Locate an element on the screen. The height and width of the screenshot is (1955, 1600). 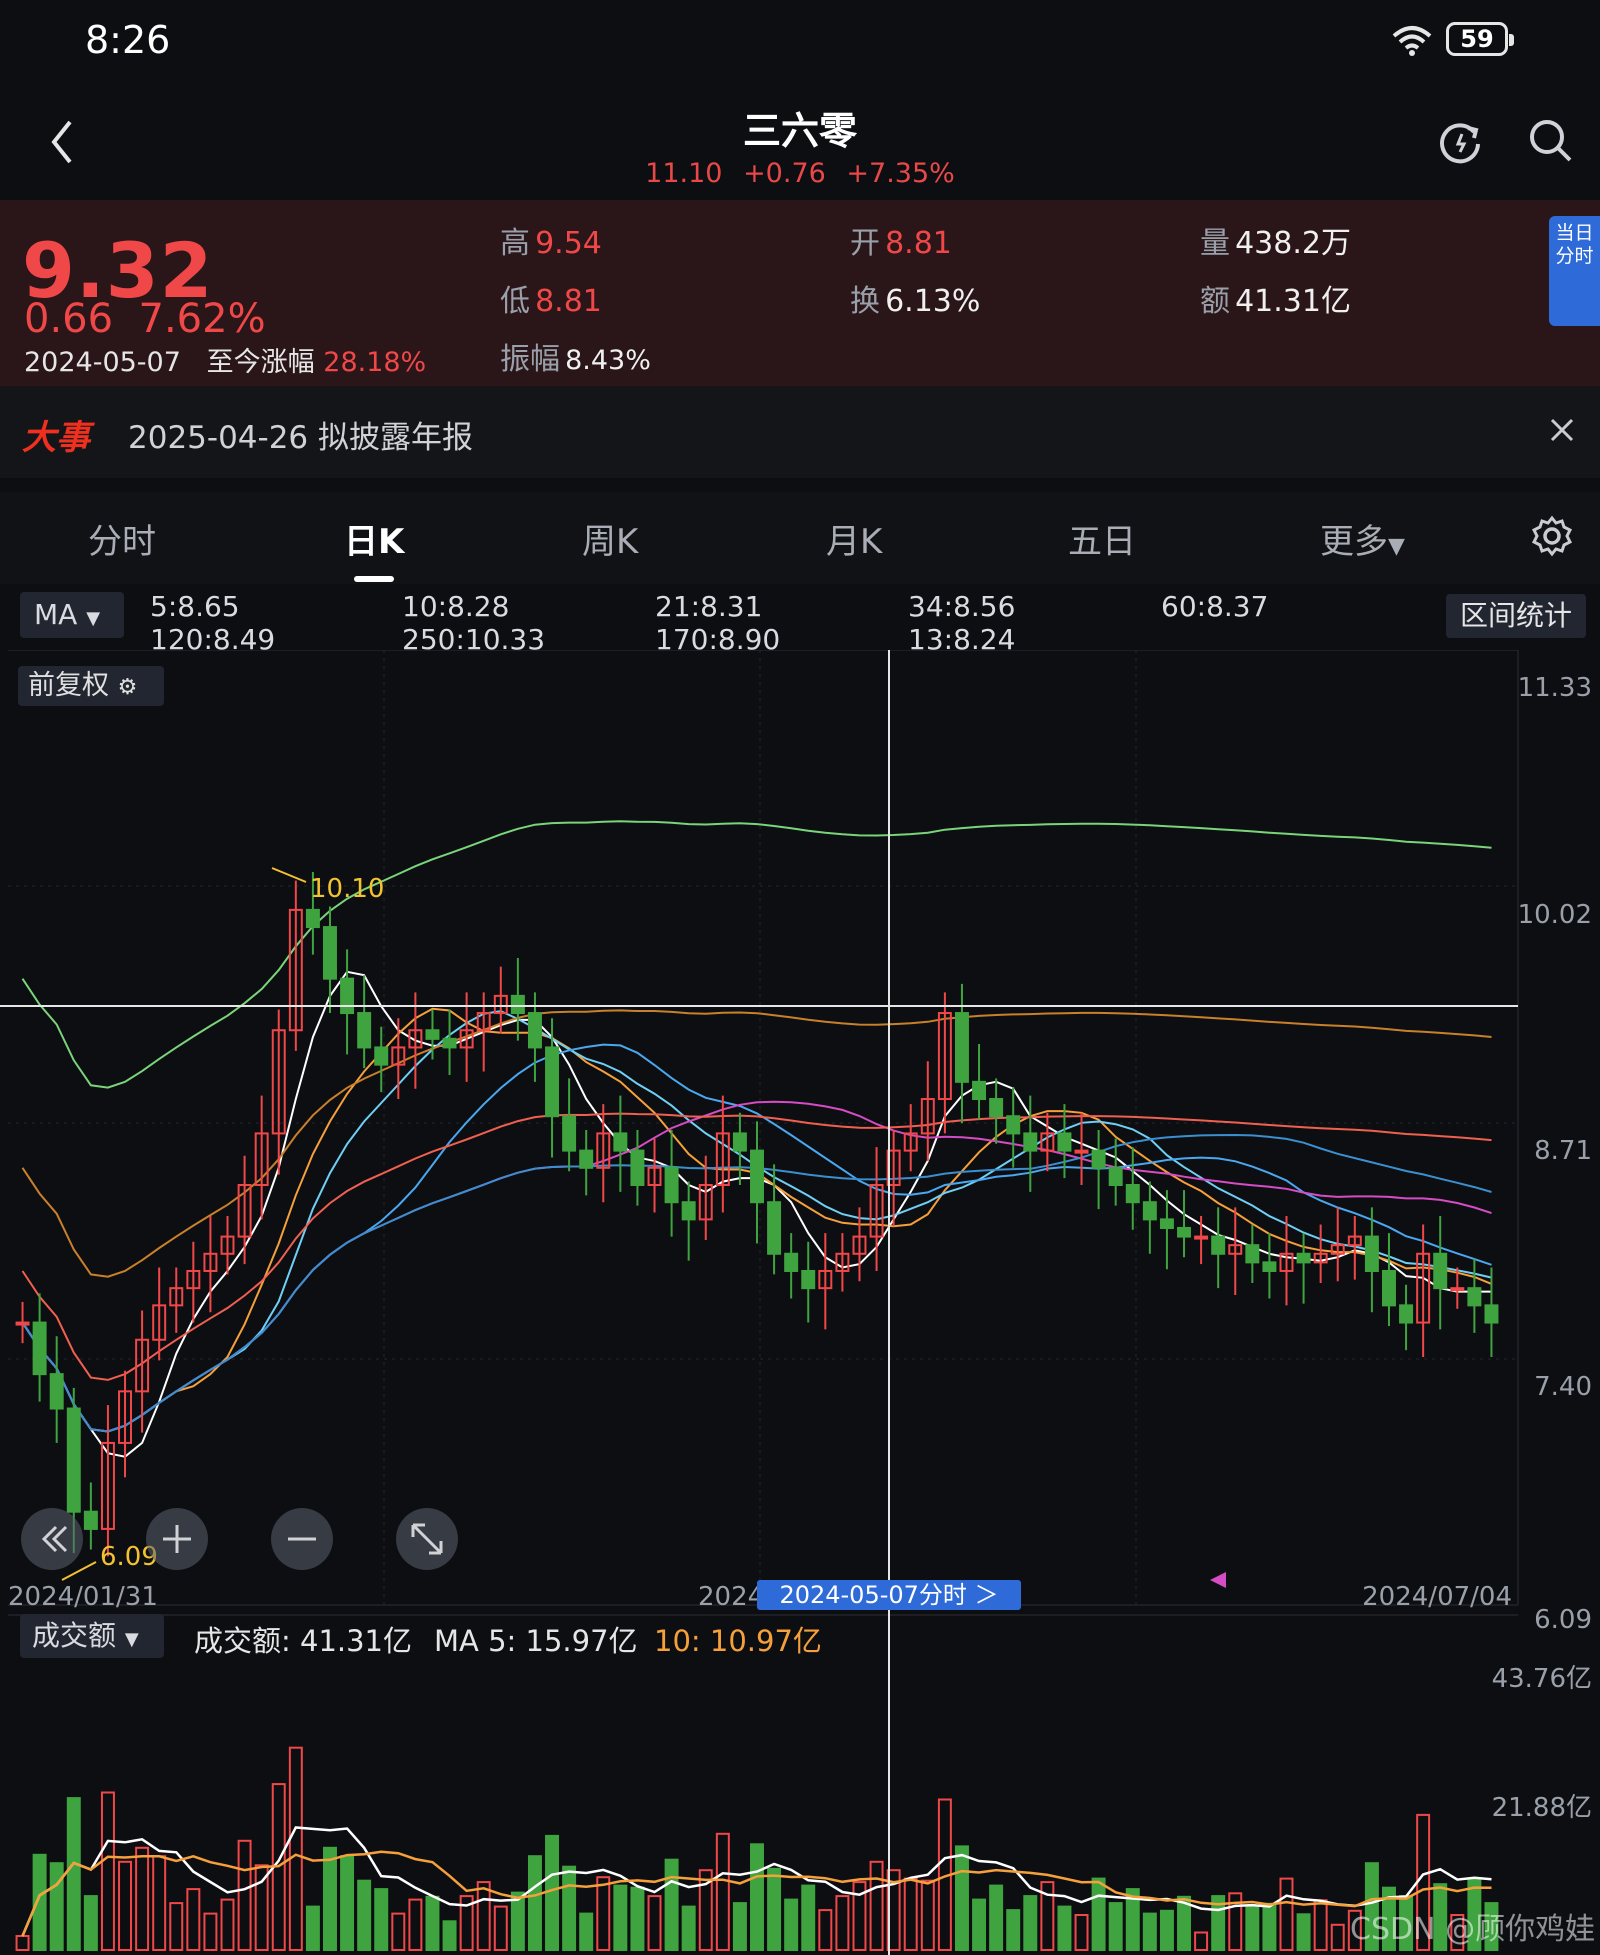
tab-intraday: 分时 is located at coordinates (122, 538).